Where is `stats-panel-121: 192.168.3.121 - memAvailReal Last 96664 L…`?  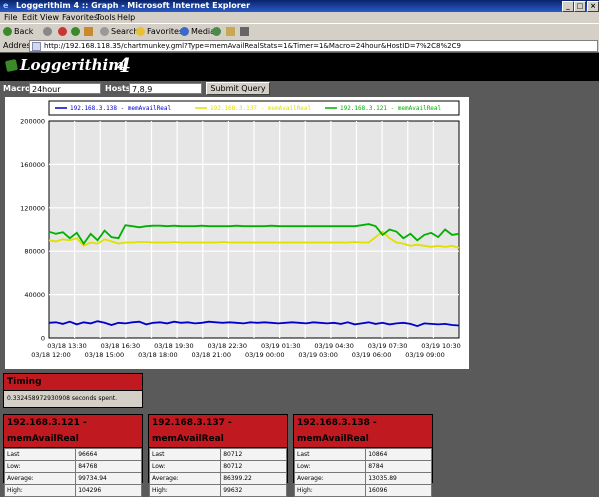
stats-panel-121: 192.168.3.121 - memAvailReal Last 96664 L… is located at coordinates (73, 455).